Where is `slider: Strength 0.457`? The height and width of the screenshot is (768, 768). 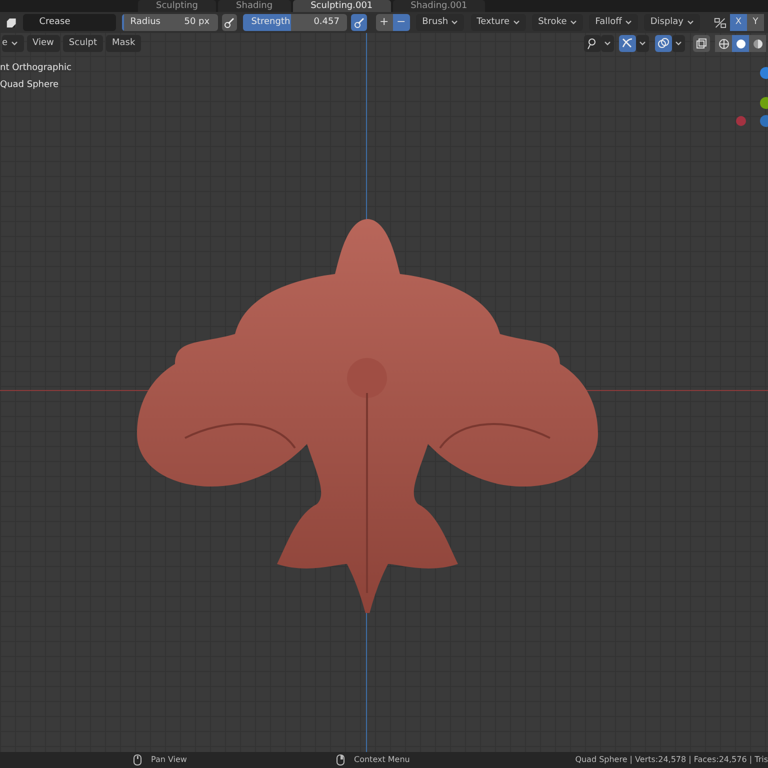
slider: Strength 0.457 is located at coordinates (295, 22).